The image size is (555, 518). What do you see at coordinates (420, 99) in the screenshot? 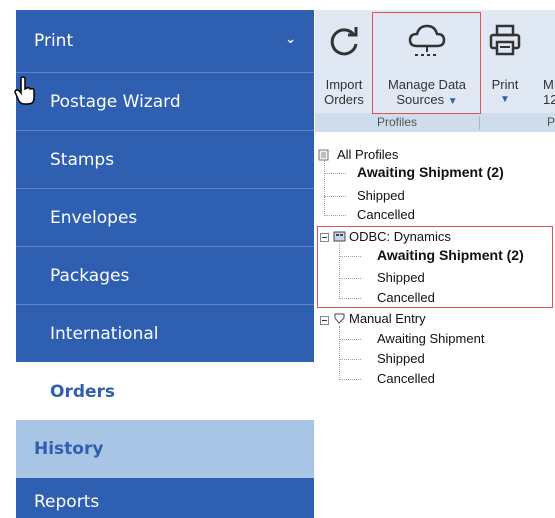
I see `manage-label-line2: Sources` at bounding box center [420, 99].